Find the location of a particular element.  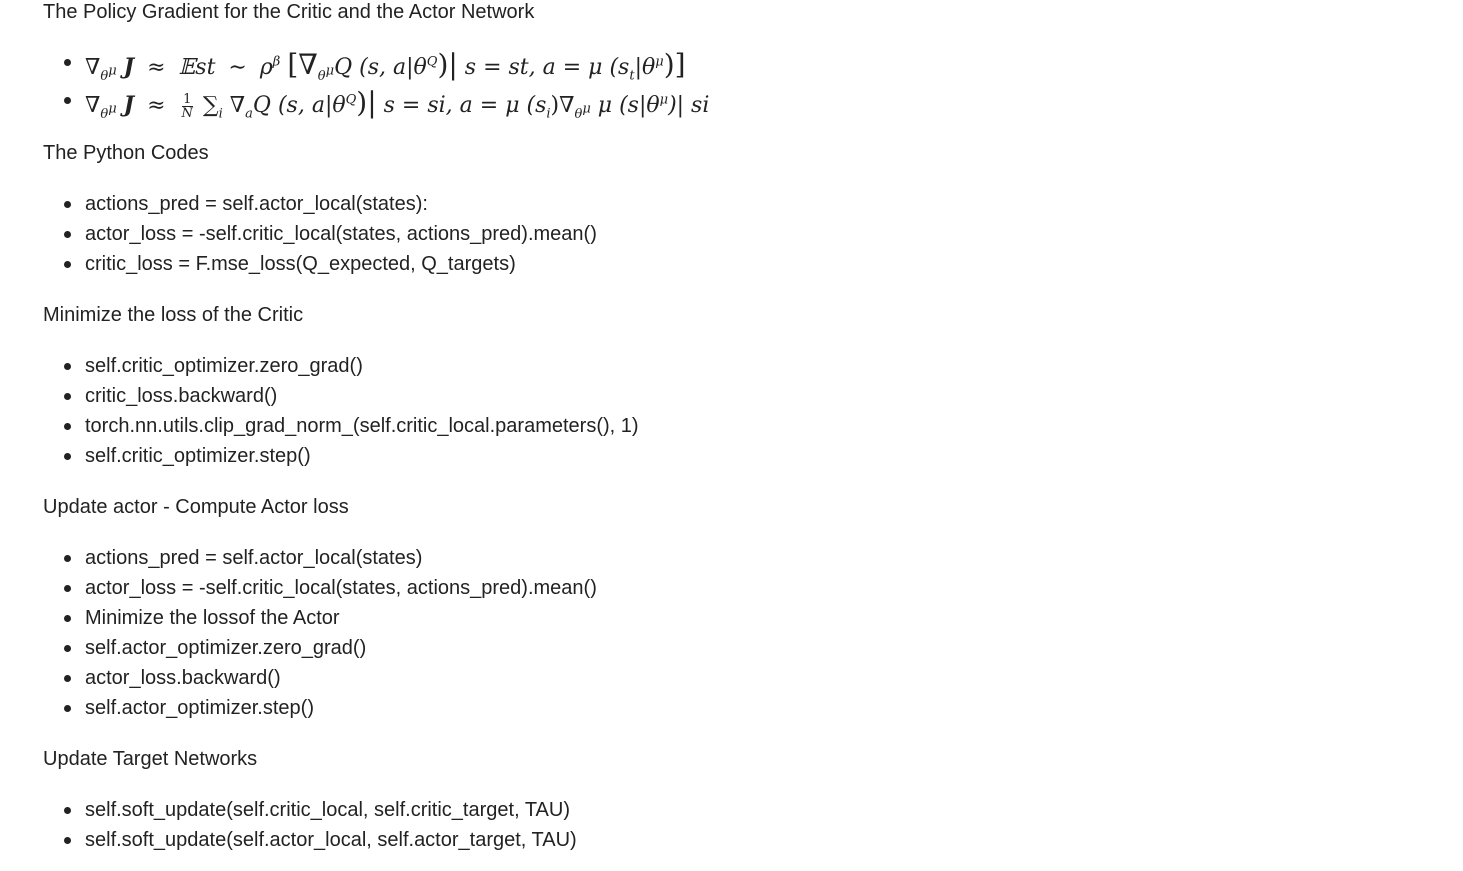

list-item: self.critic_optimizer.zero_grad() is located at coordinates (341, 366).